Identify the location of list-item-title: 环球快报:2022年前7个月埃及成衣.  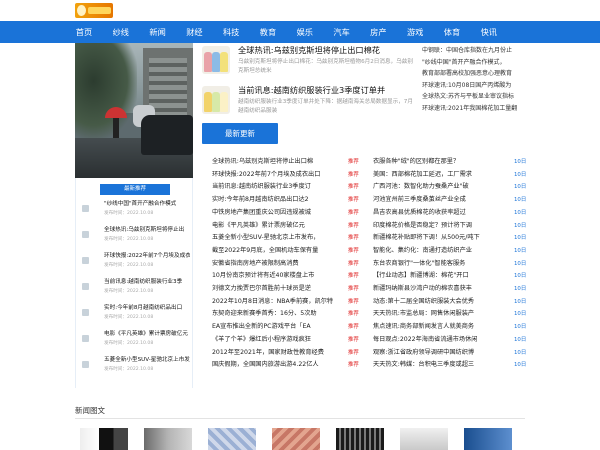
(147, 256).